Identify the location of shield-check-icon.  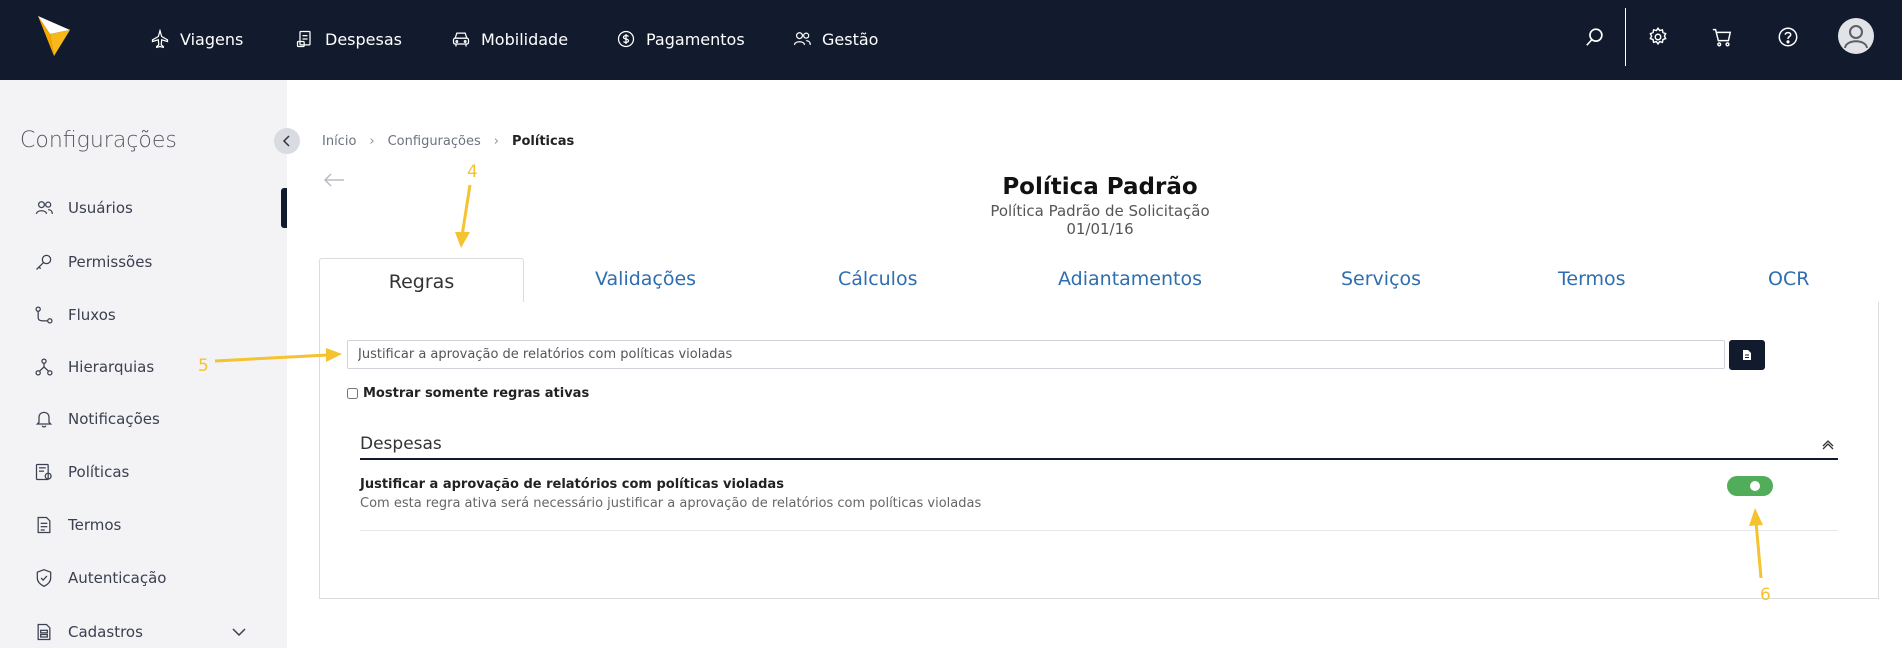
(44, 578).